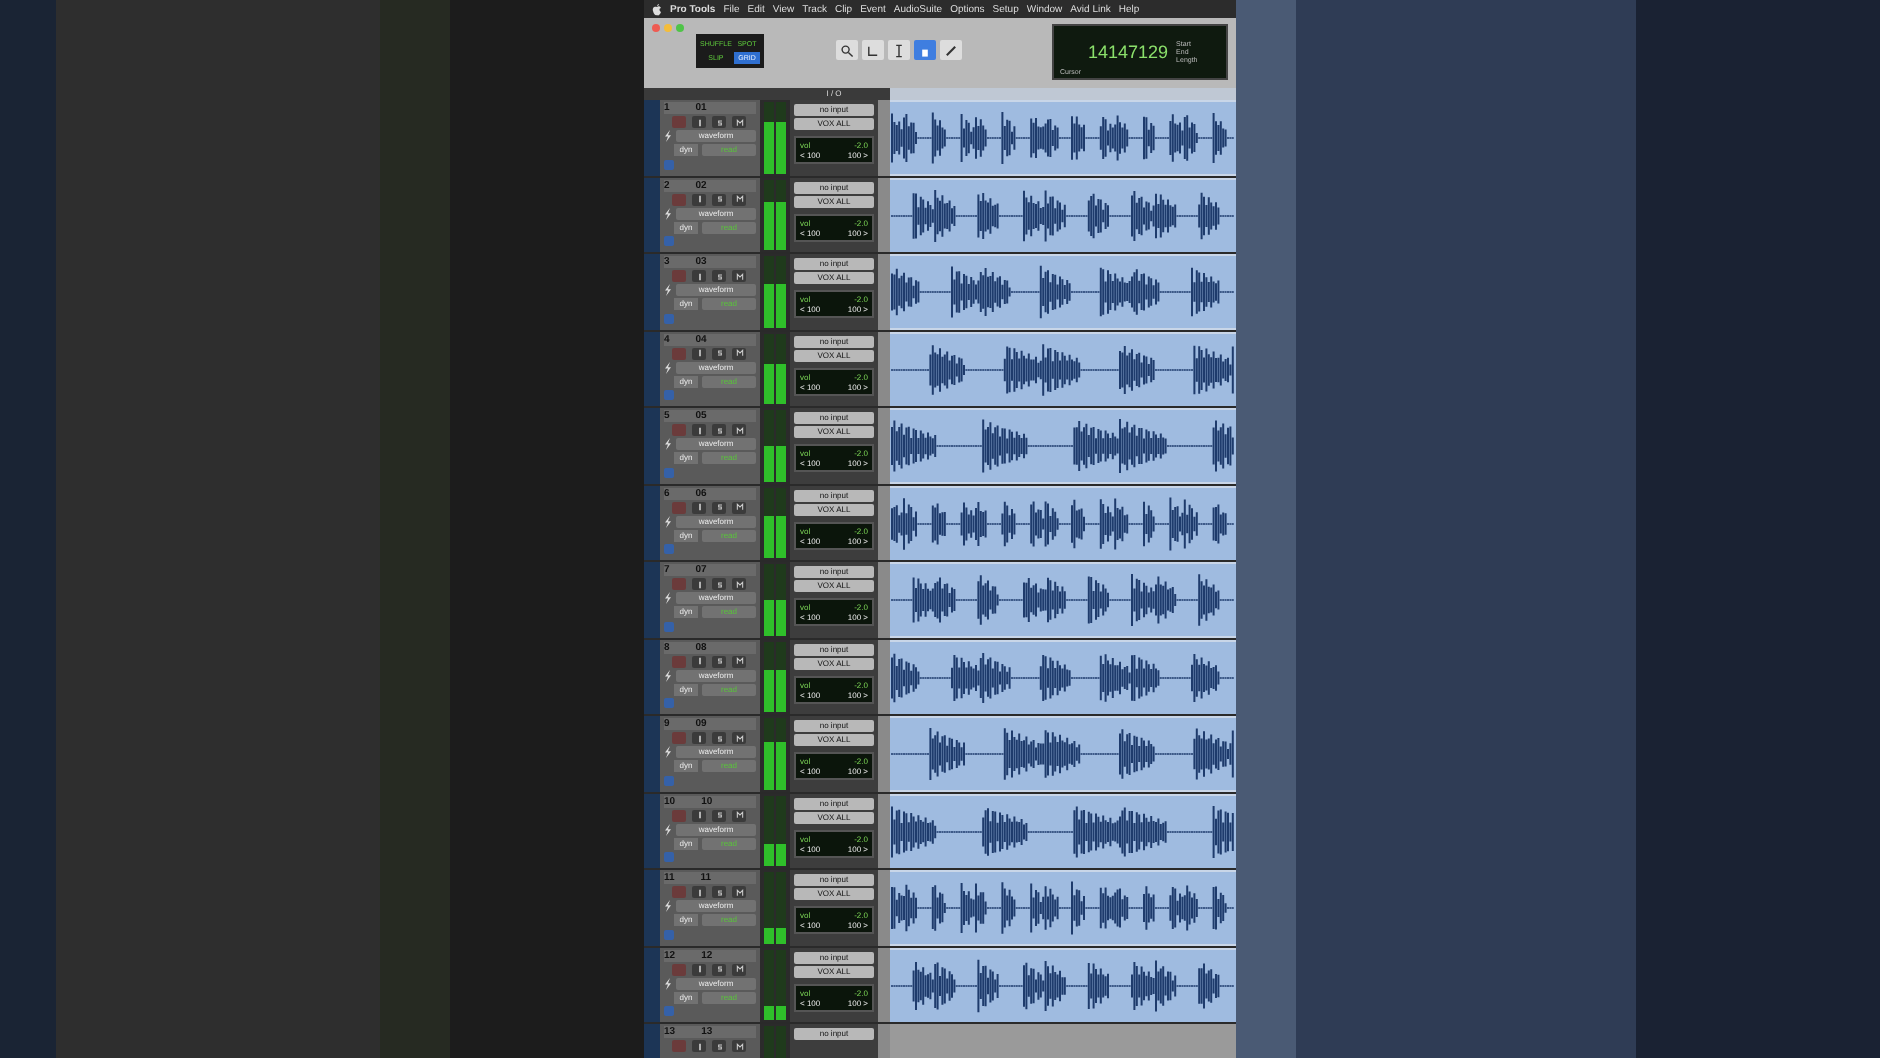 The width and height of the screenshot is (1880, 1058). What do you see at coordinates (899, 50) in the screenshot?
I see `selector-icon` at bounding box center [899, 50].